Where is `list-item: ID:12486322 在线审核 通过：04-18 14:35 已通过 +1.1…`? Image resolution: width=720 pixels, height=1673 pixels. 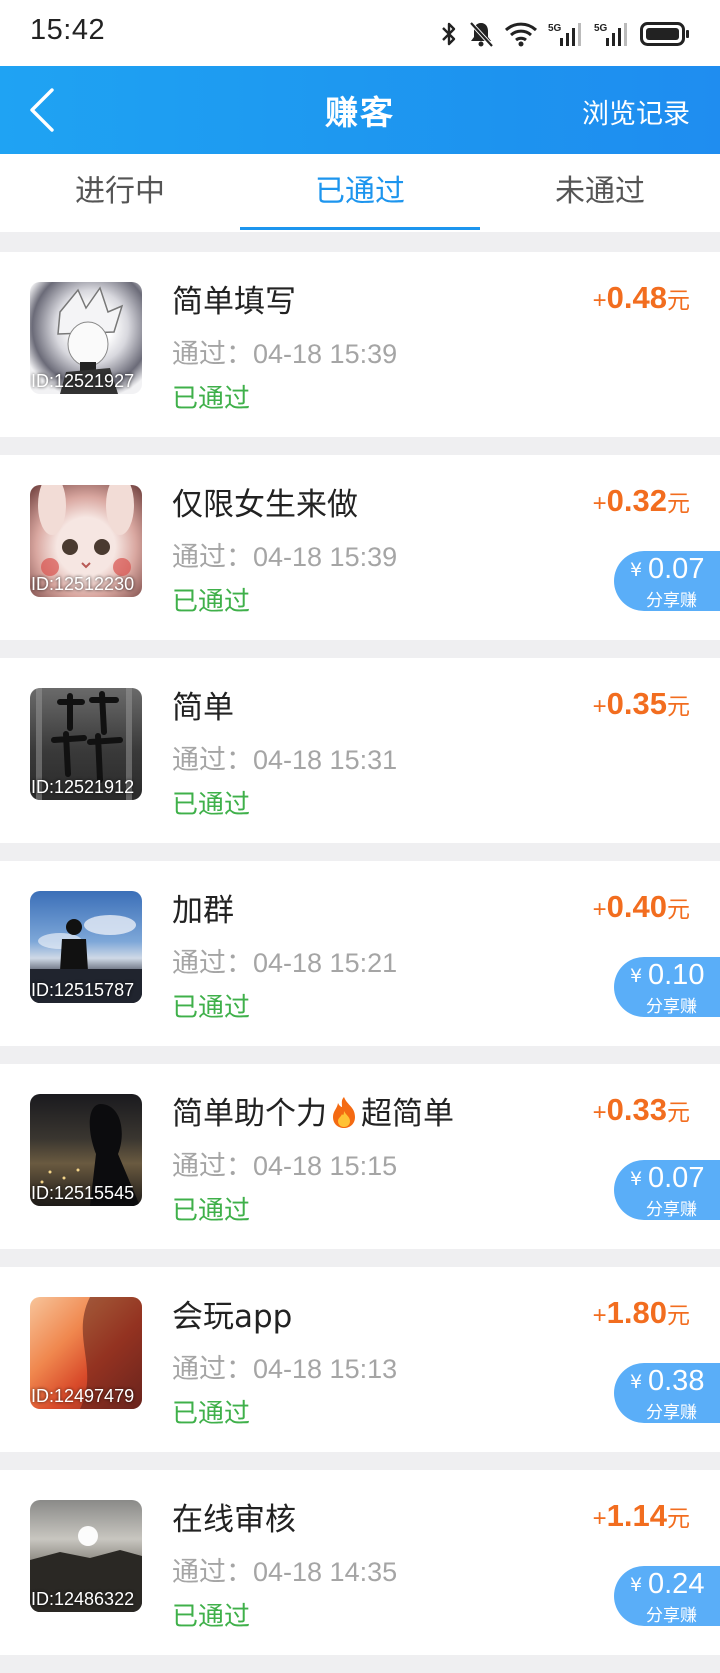
list-item: ID:12486322 在线审核 通过：04-18 14:35 已通过 +1.1… is located at coordinates (360, 1562).